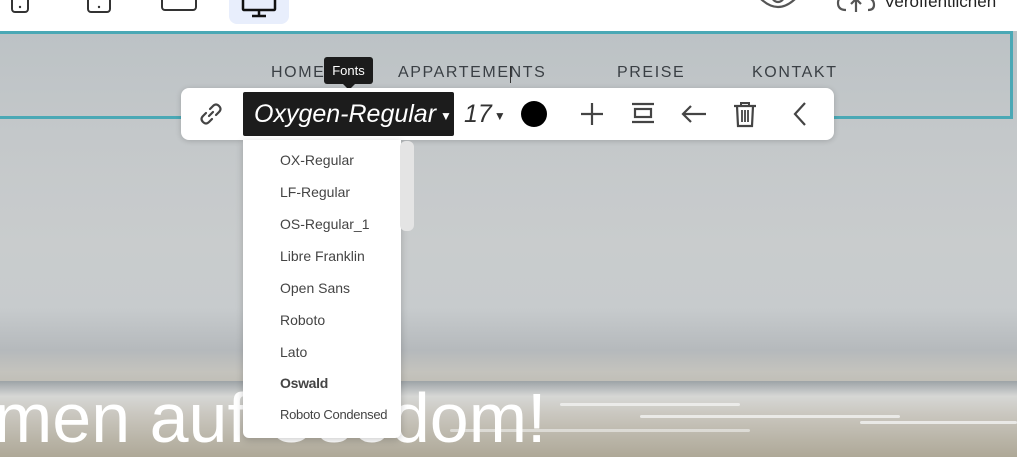  I want to click on link-button, so click(211, 114).